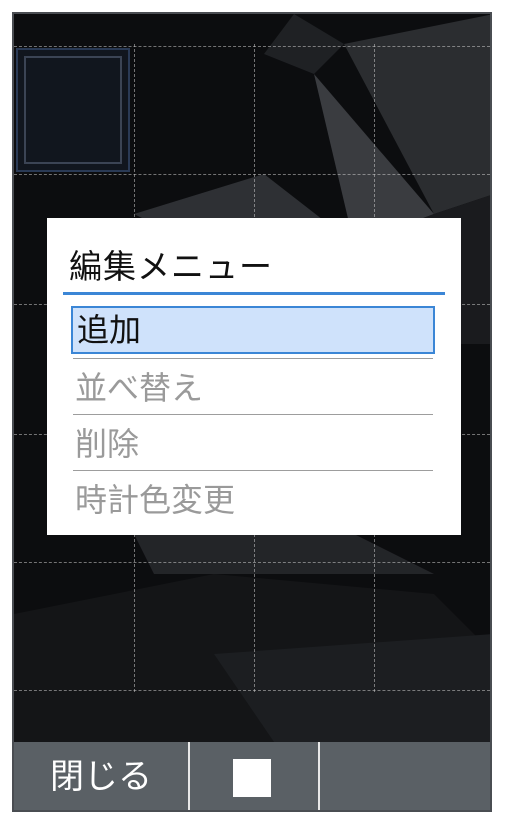  Describe the element at coordinates (253, 330) in the screenshot. I see `menu-item-add: 追加` at that location.